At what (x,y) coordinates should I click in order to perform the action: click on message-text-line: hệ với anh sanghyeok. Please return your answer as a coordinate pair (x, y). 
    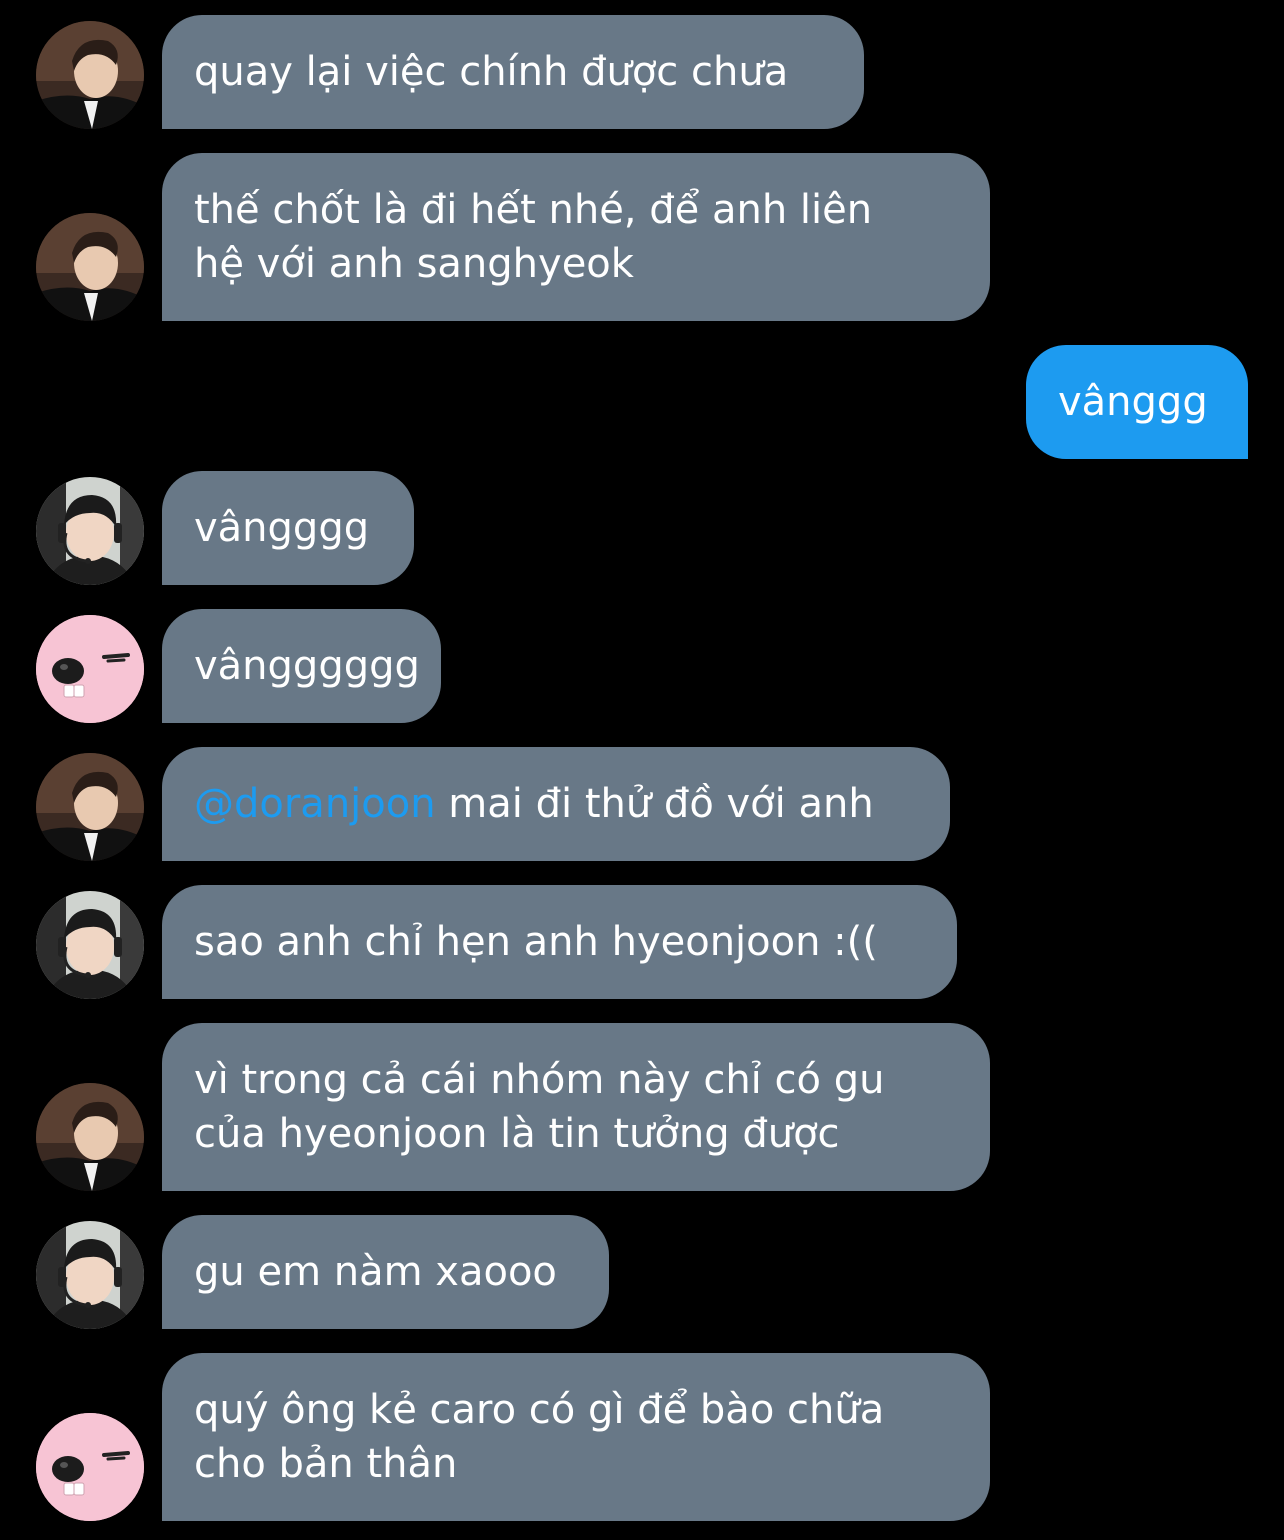
    Looking at the image, I should click on (414, 264).